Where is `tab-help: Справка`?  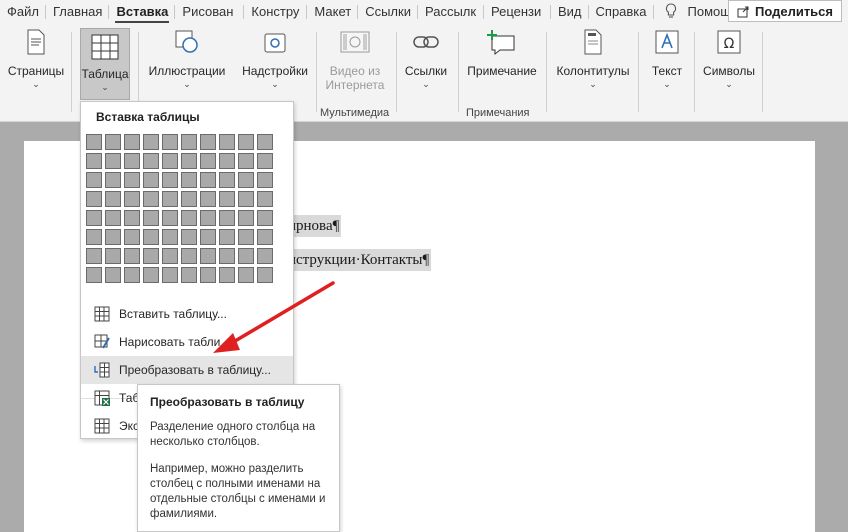
tab-help: Справка is located at coordinates (621, 12).